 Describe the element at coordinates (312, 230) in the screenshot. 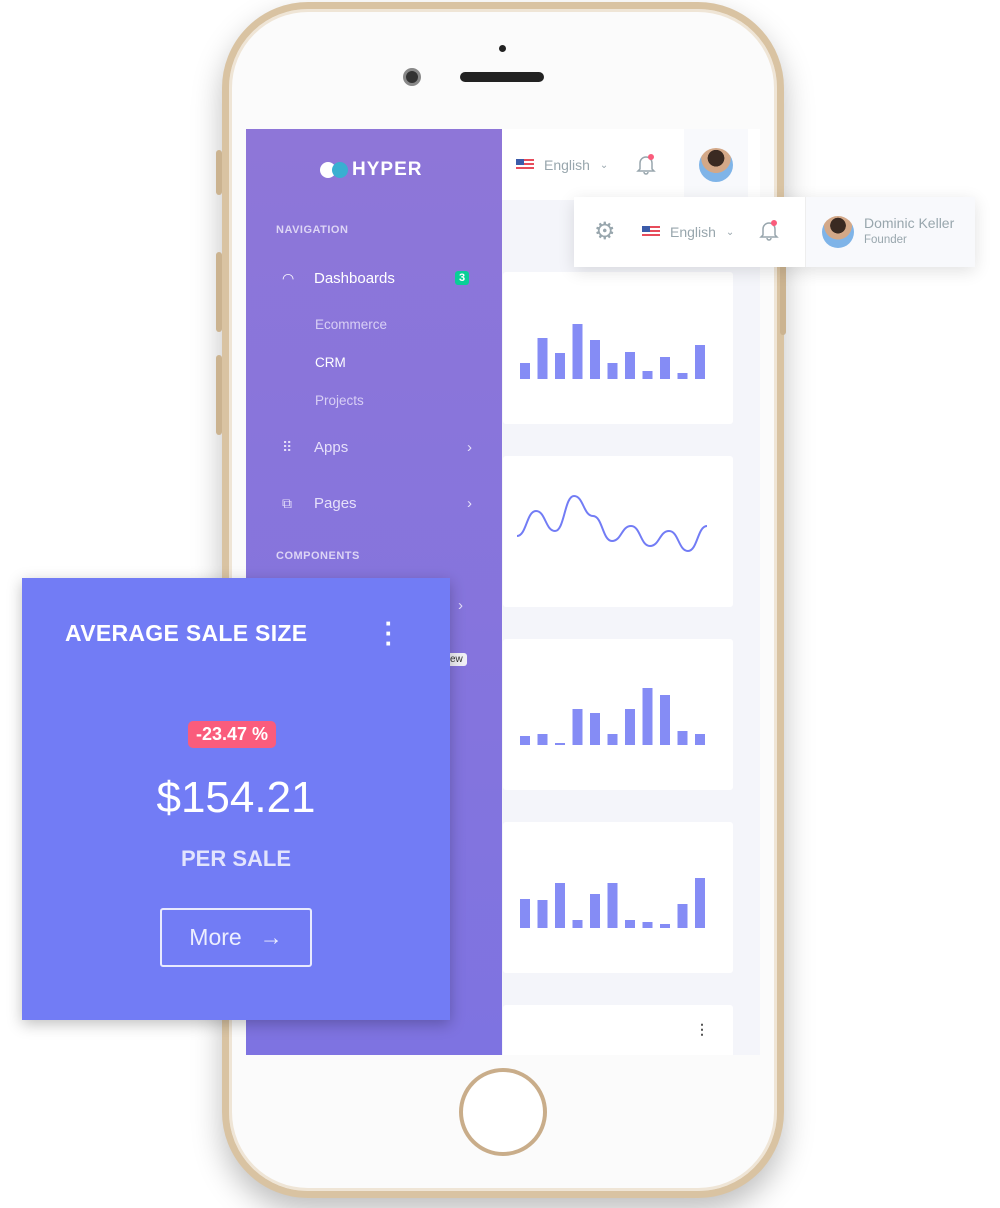

I see `section-navigation: NAVIGATION` at that location.